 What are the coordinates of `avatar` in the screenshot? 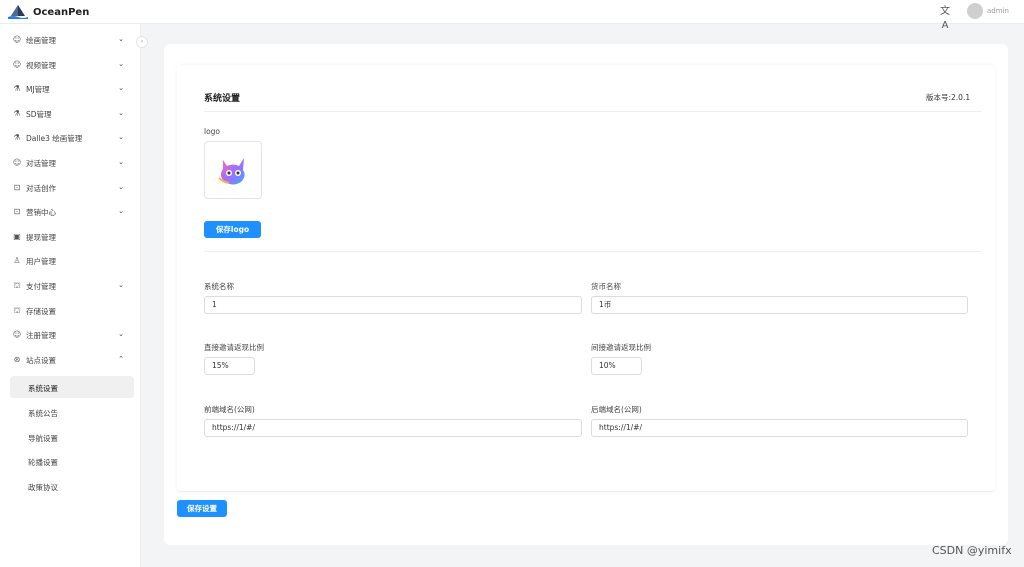 It's located at (975, 11).